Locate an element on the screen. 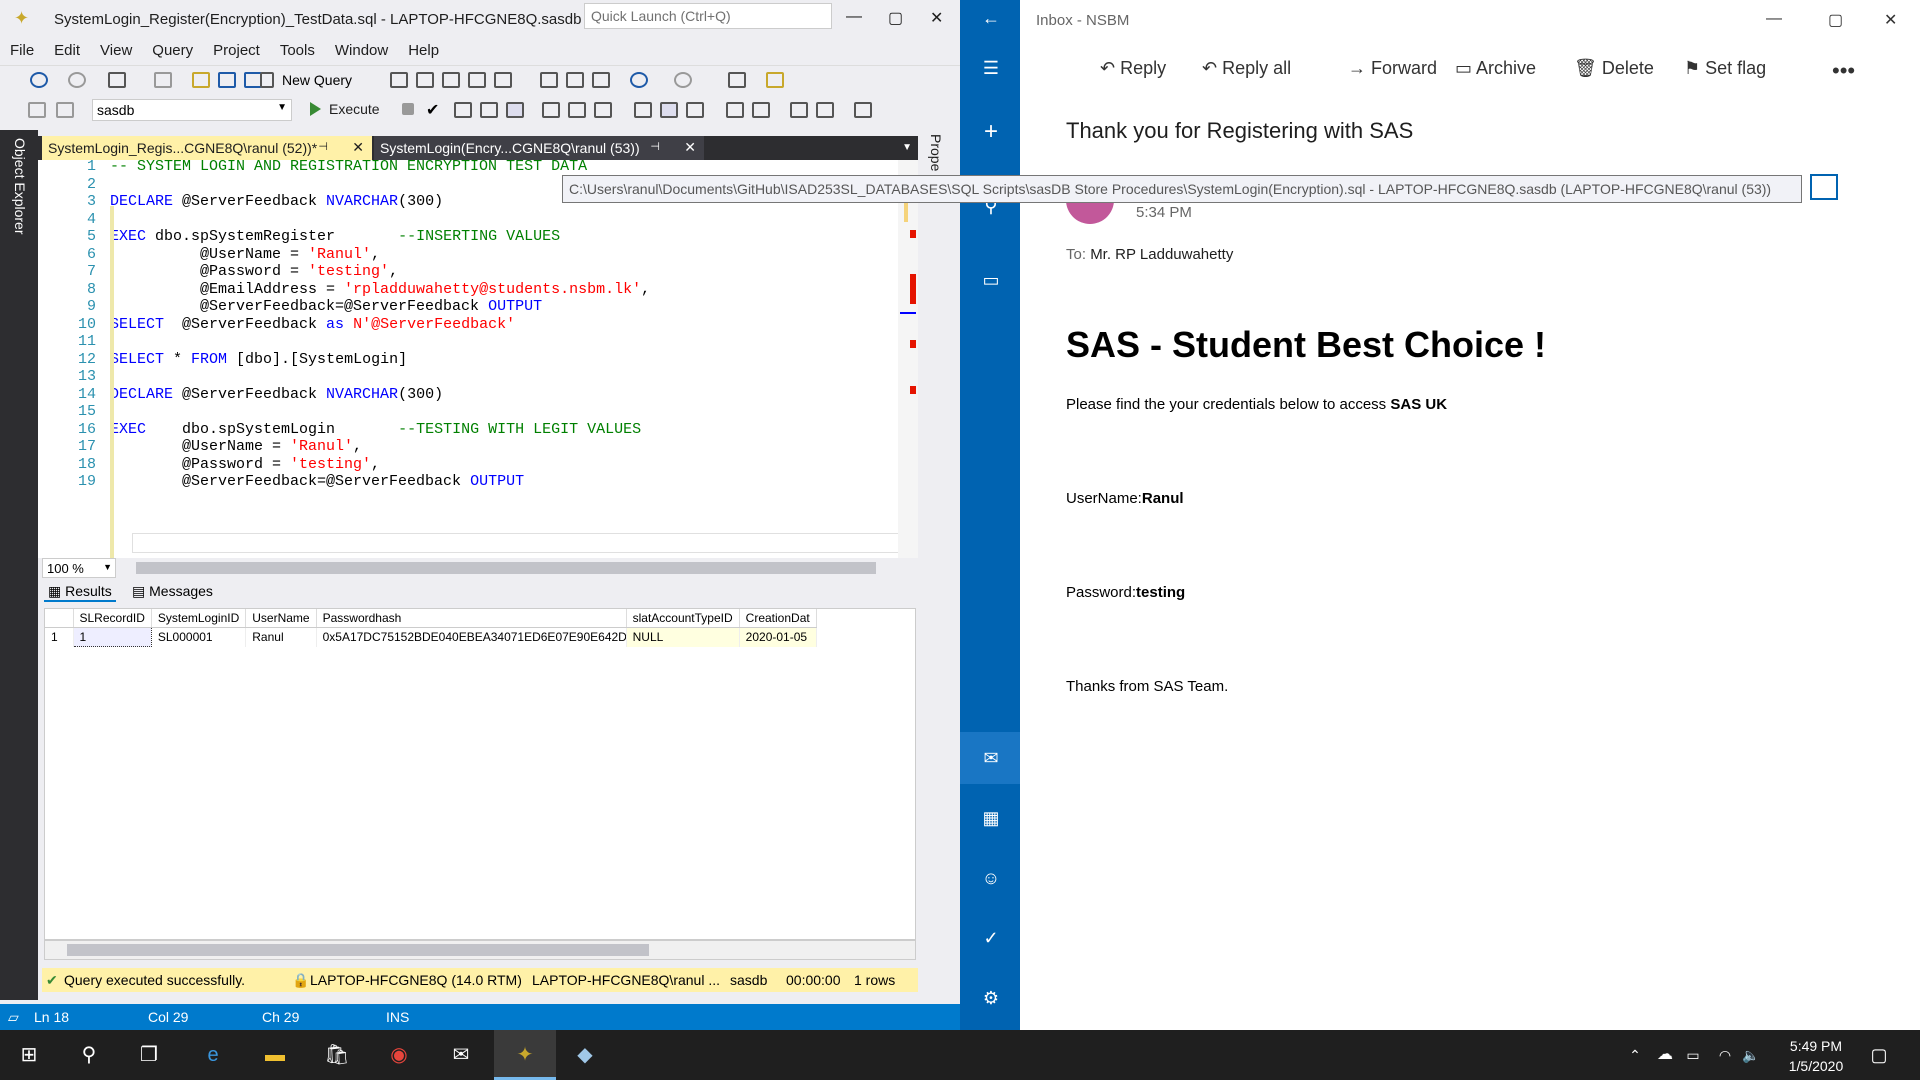 The width and height of the screenshot is (1920, 1080). table-cell: Ranul is located at coordinates (281, 637).